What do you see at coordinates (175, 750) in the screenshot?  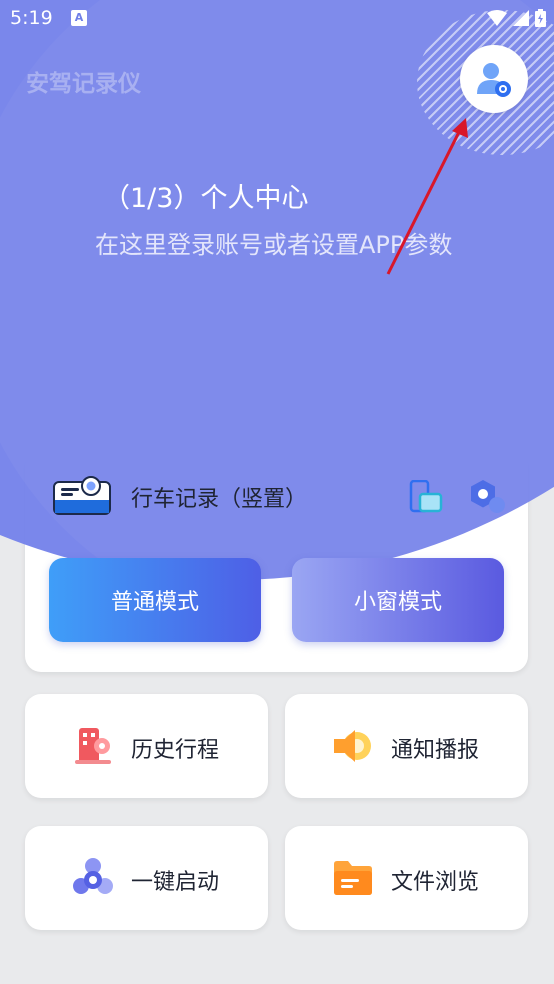 I see `tile-label: 历史行程` at bounding box center [175, 750].